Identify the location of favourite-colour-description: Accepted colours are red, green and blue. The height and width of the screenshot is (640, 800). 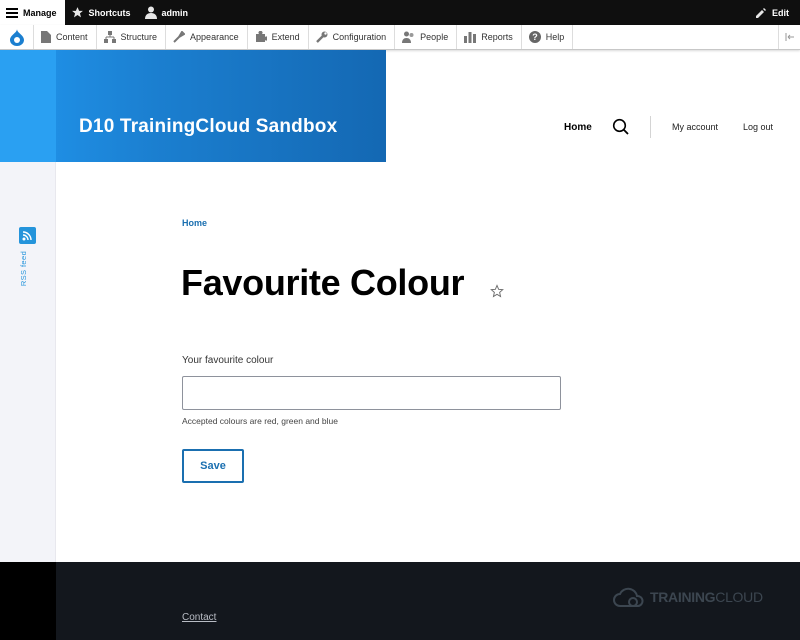
(260, 421).